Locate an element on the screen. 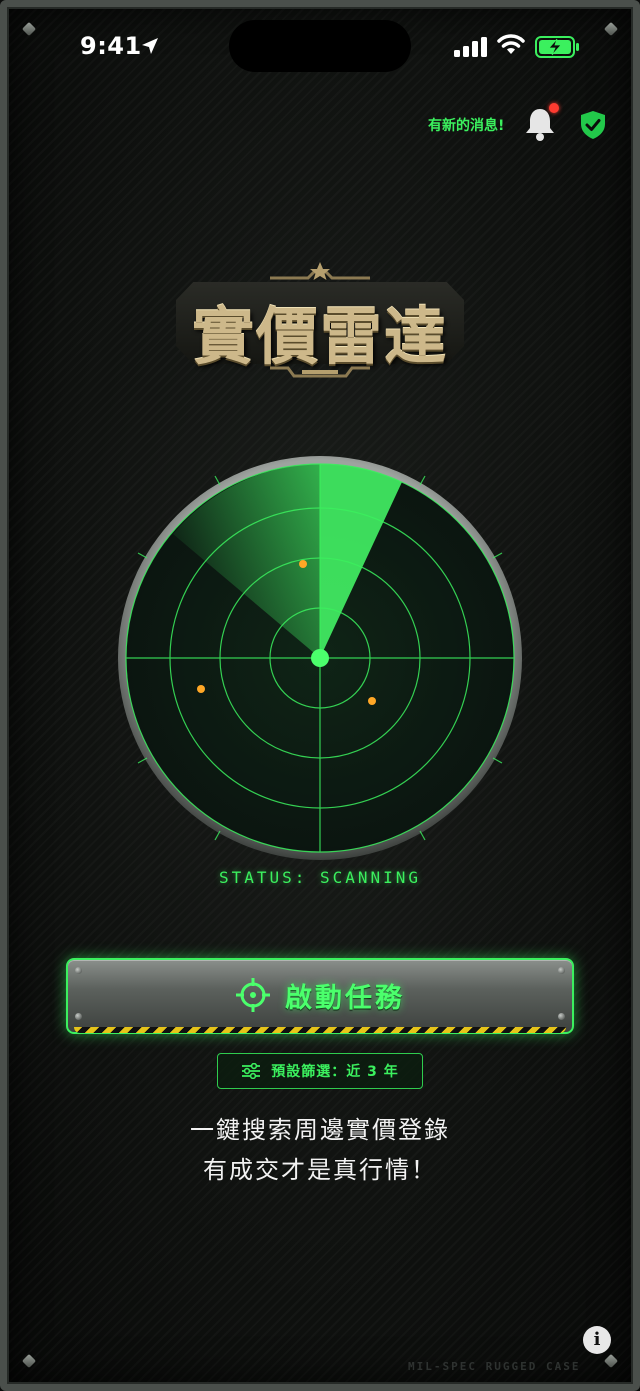 The height and width of the screenshot is (1391, 640). hazard-stripe is located at coordinates (320, 1030).